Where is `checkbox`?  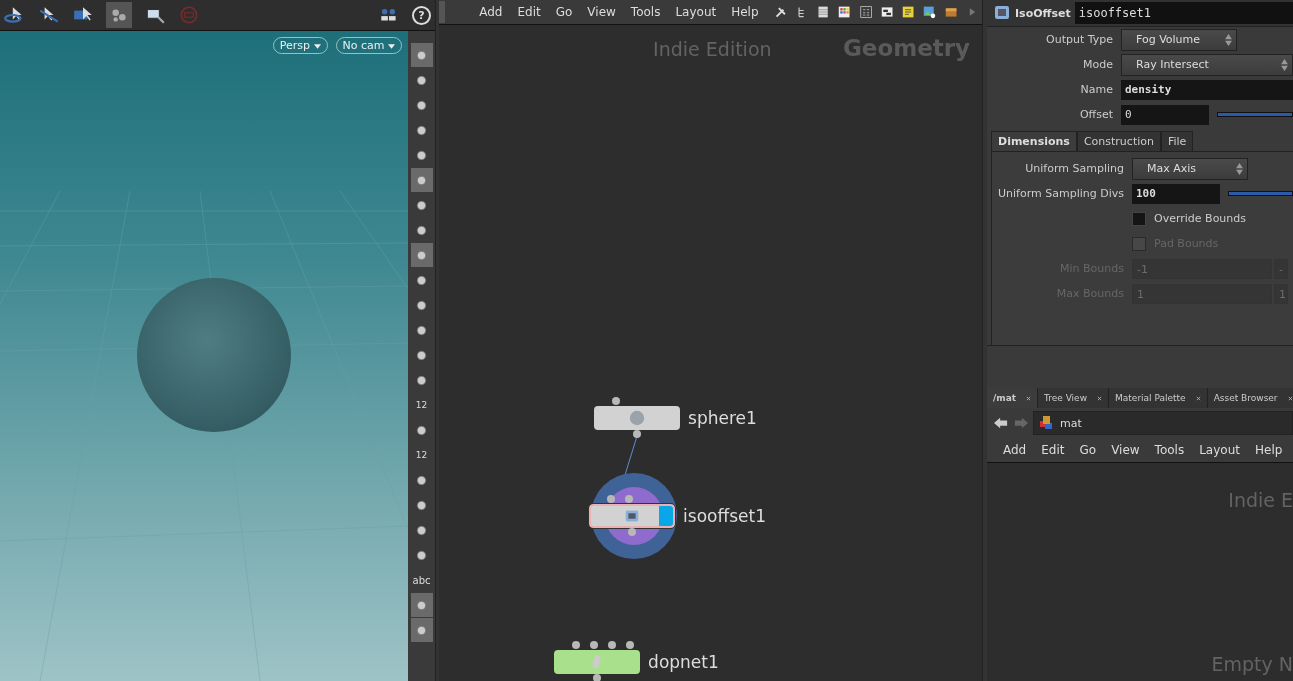
checkbox is located at coordinates (1139, 218).